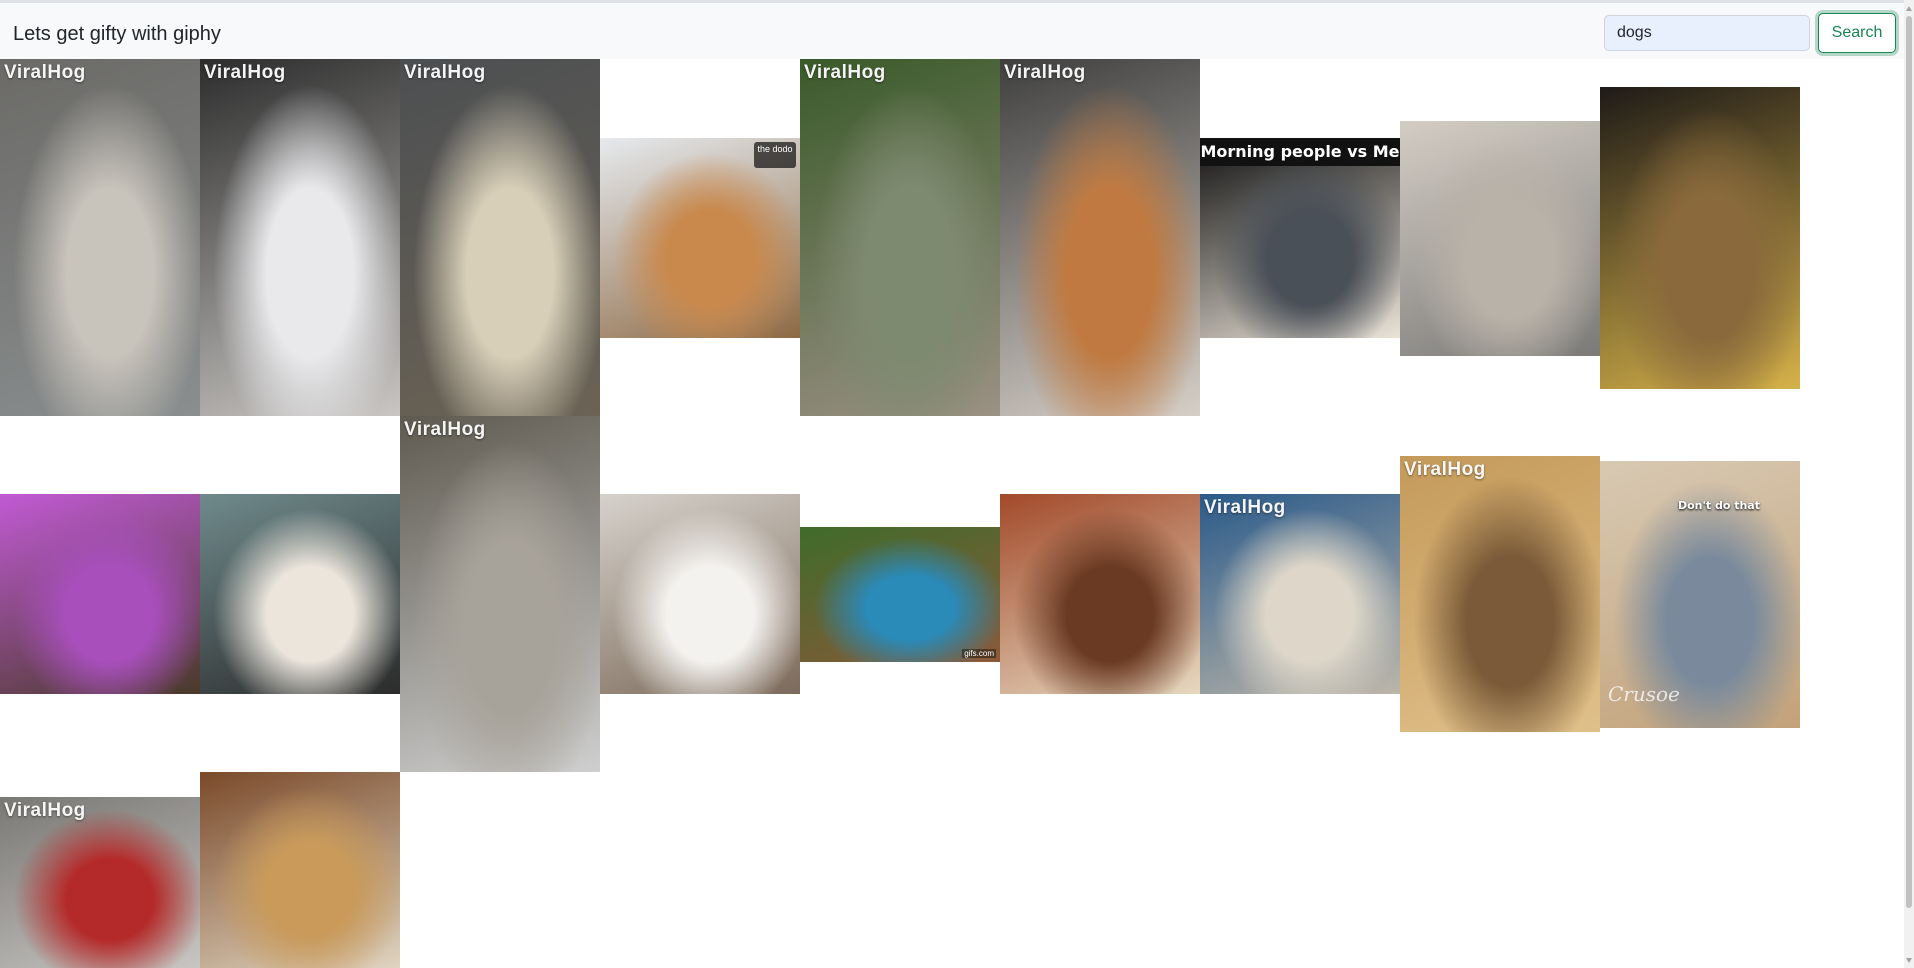 This screenshot has height=968, width=1914. Describe the element at coordinates (700, 238) in the screenshot. I see `gif-result: the dodo` at that location.